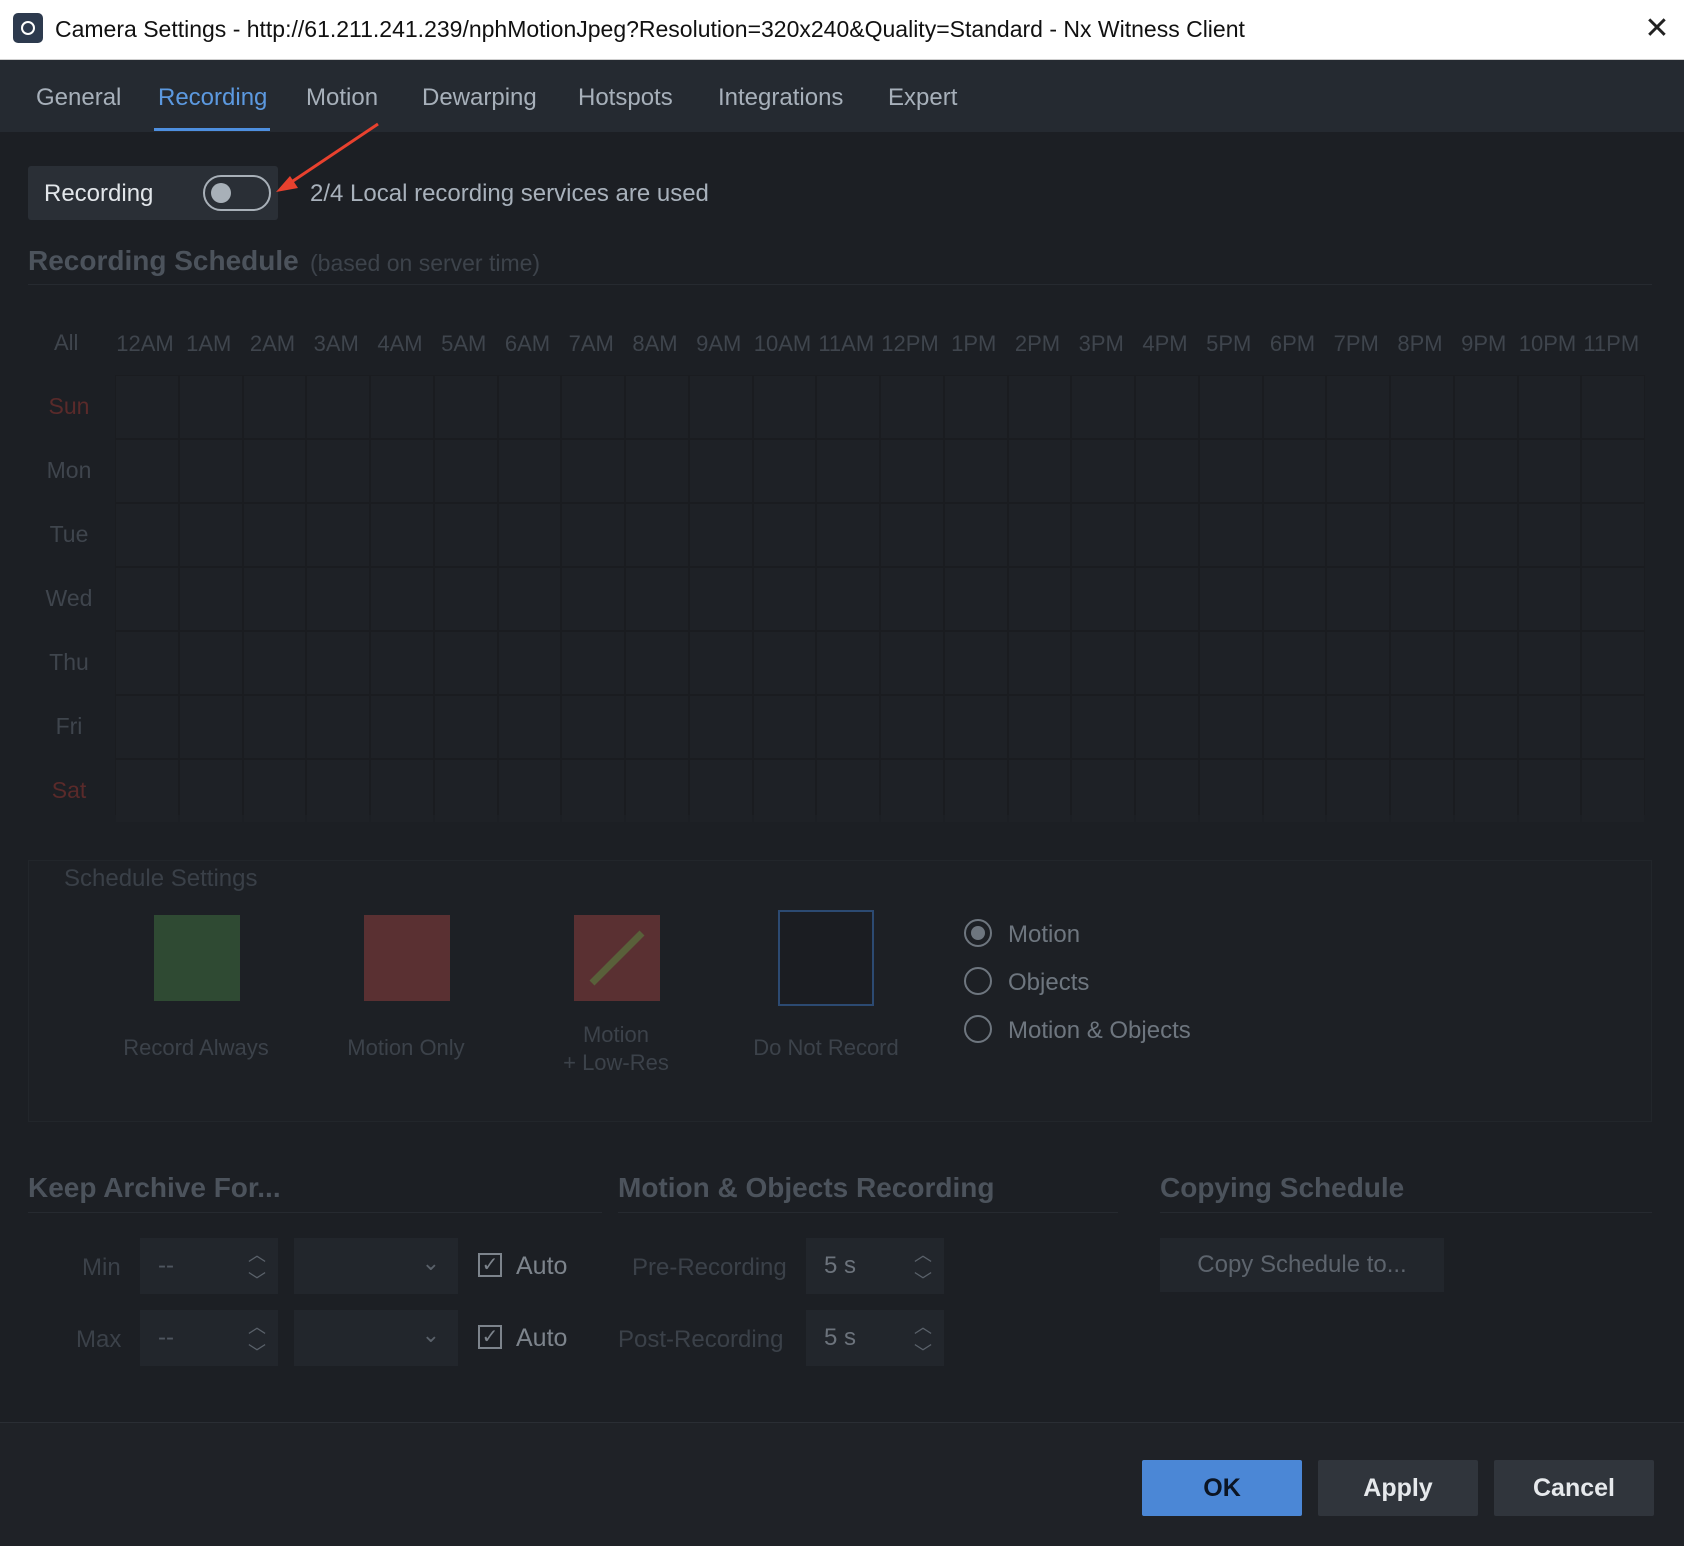 The height and width of the screenshot is (1546, 1684). What do you see at coordinates (69, 470) in the screenshot?
I see `day-label: Mon` at bounding box center [69, 470].